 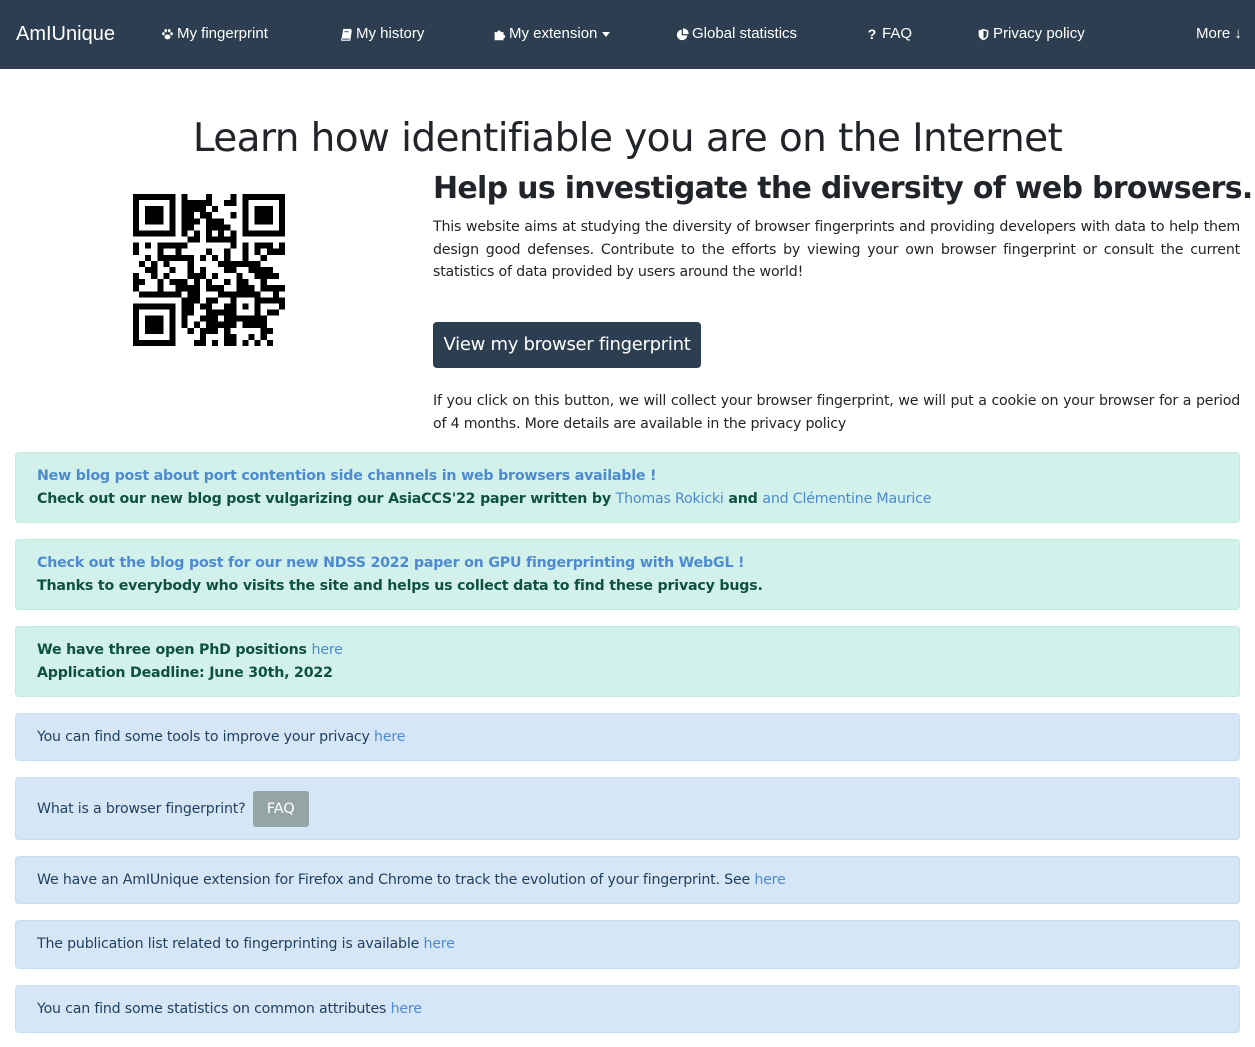 What do you see at coordinates (743, 499) in the screenshot?
I see `blog-port-and: and` at bounding box center [743, 499].